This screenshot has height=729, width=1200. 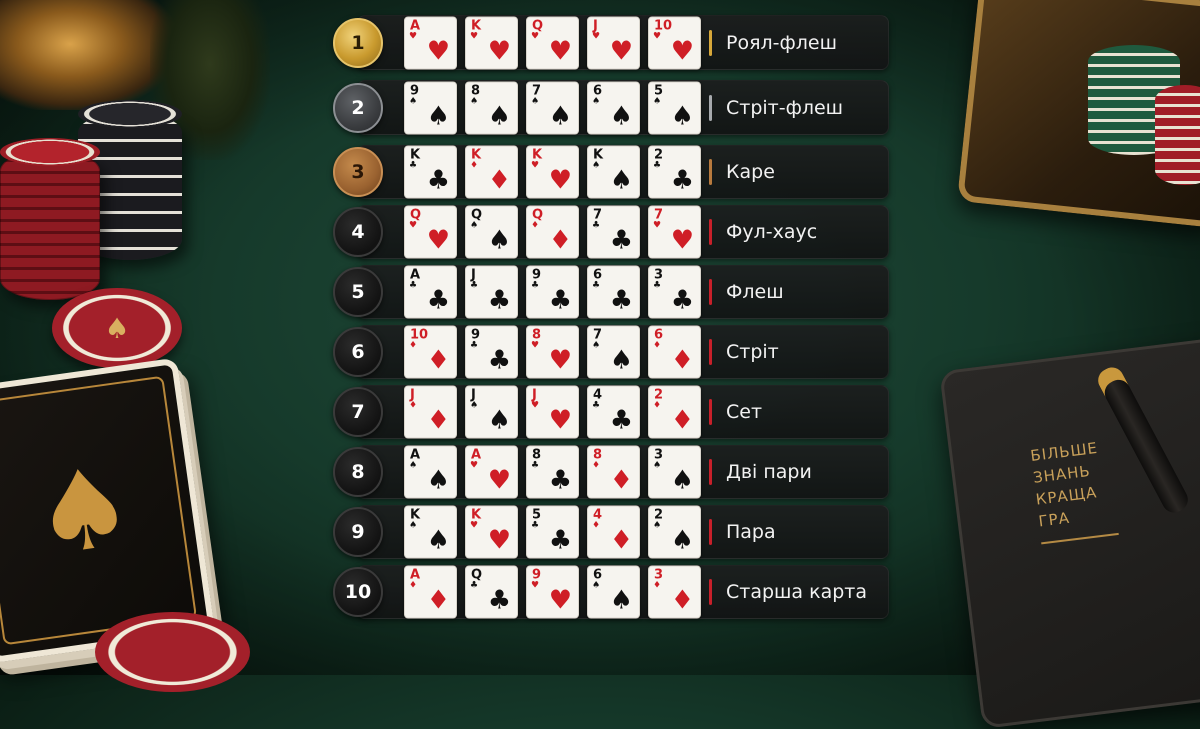 What do you see at coordinates (535, 225) in the screenshot?
I see `card-suit-small-icon: ♦` at bounding box center [535, 225].